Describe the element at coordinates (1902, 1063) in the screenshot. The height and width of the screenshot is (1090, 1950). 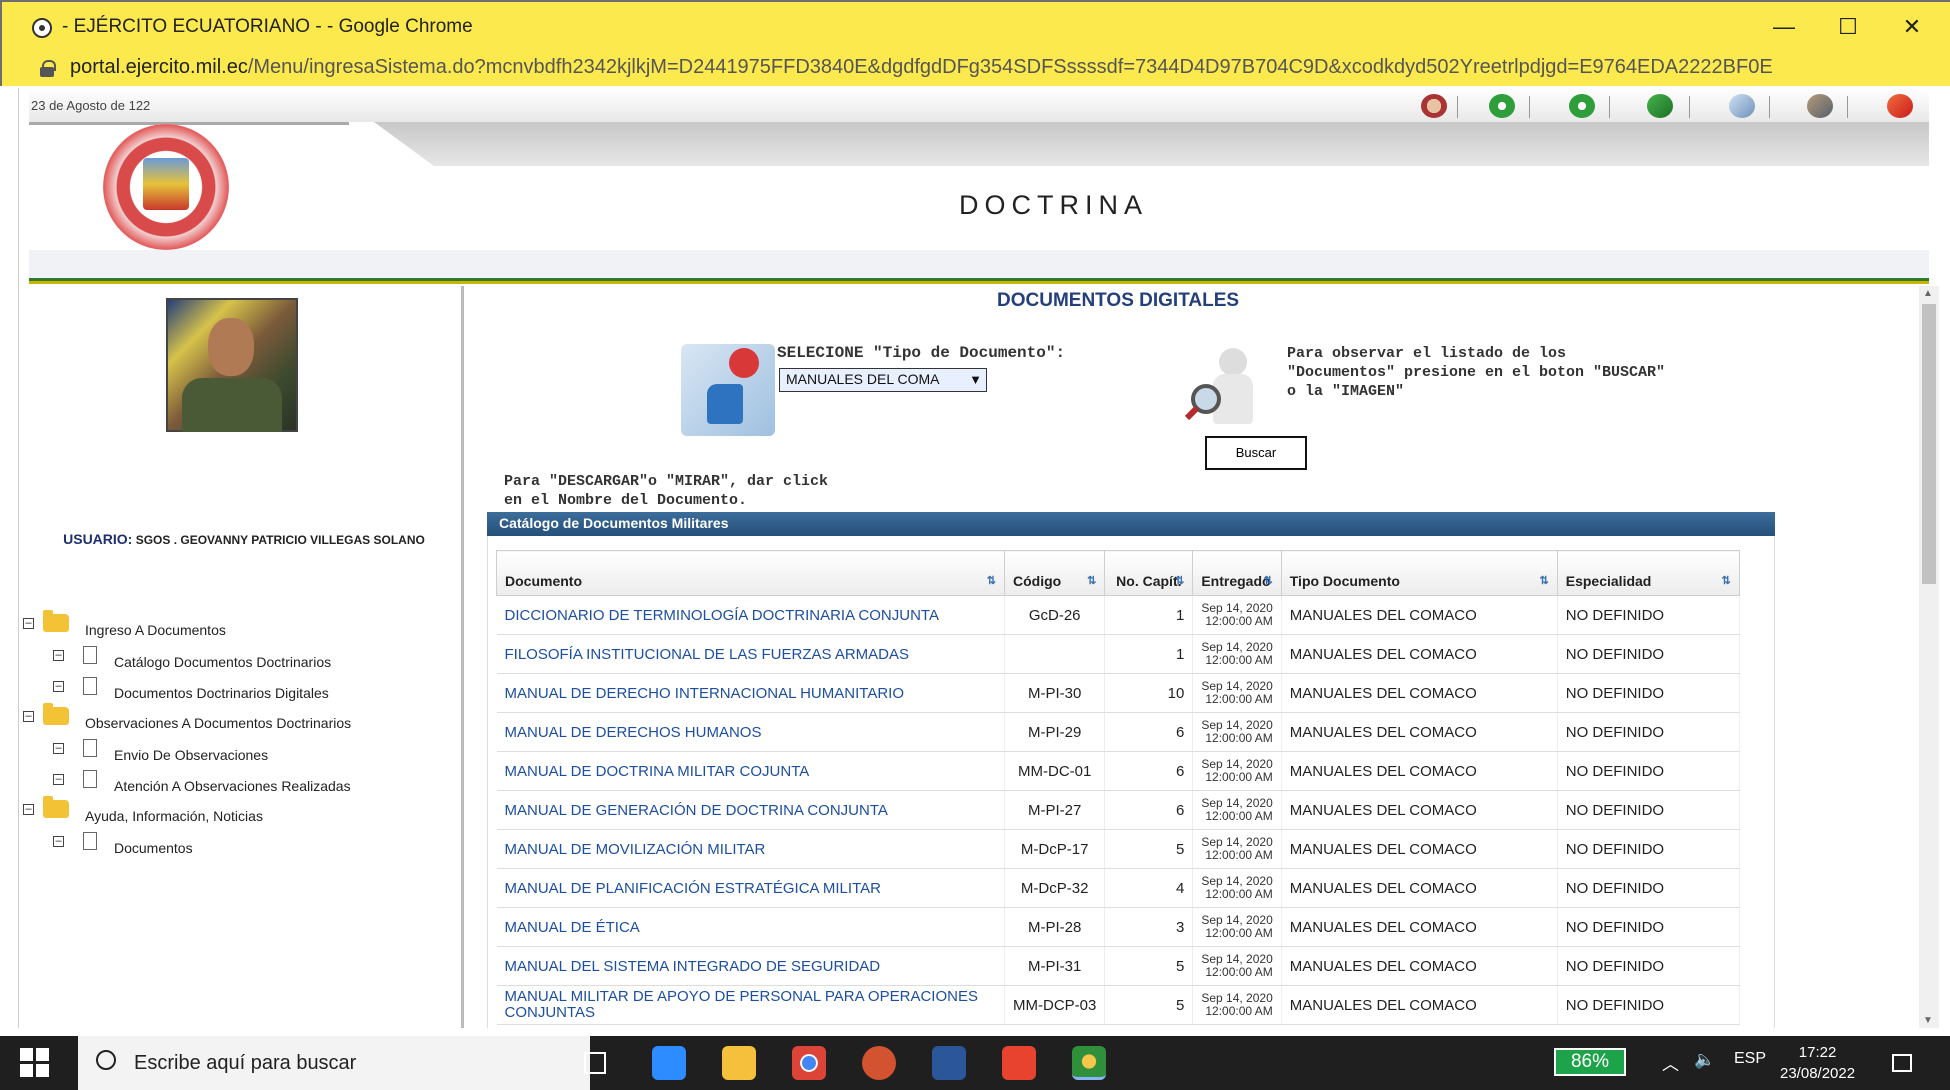
I see `notifications-icon` at that location.